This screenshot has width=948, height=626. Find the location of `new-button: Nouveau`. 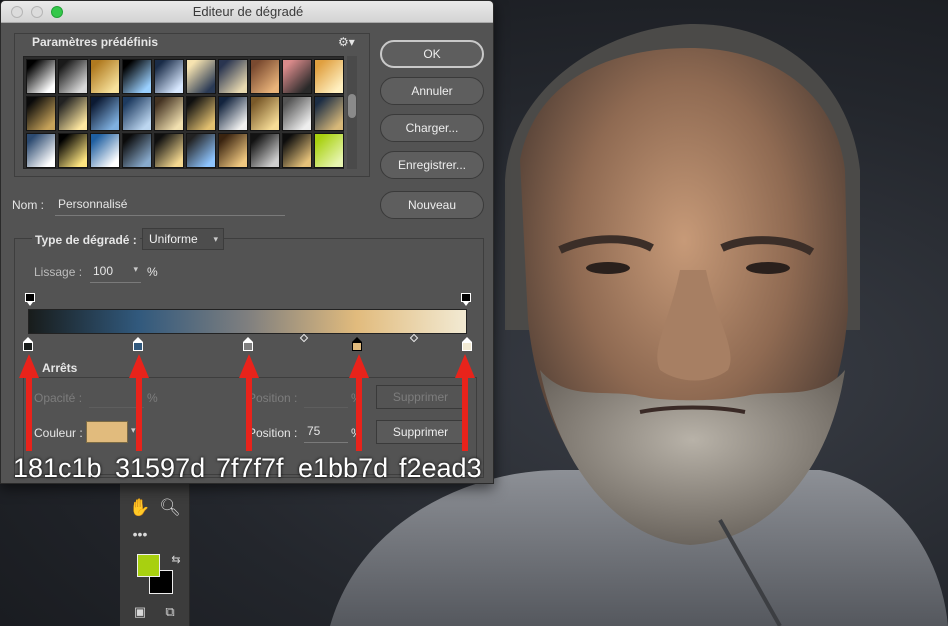

new-button: Nouveau is located at coordinates (432, 205).